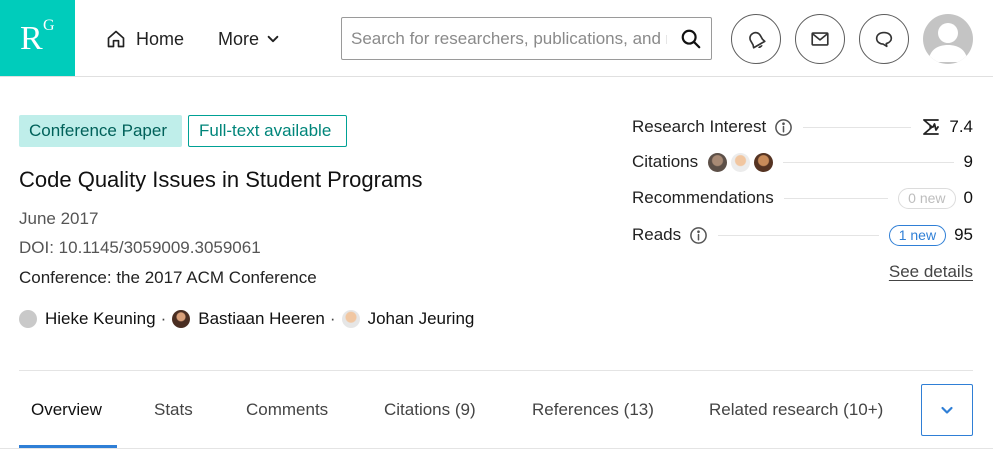 This screenshot has width=993, height=452. I want to click on user-avatar, so click(948, 39).